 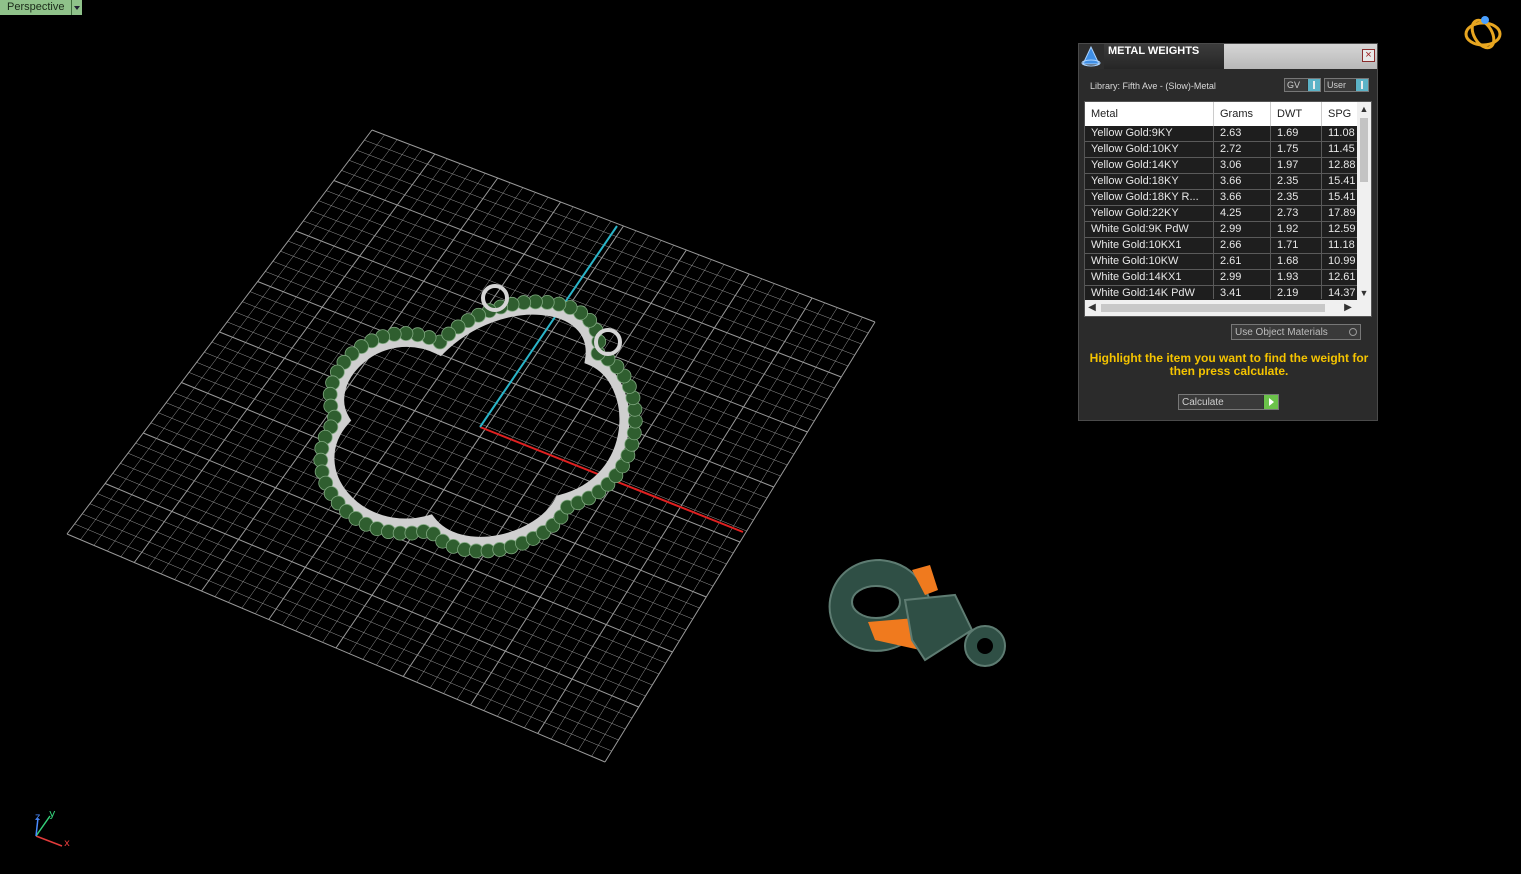 I want to click on orbit-gizmo-icon, so click(x=1483, y=33).